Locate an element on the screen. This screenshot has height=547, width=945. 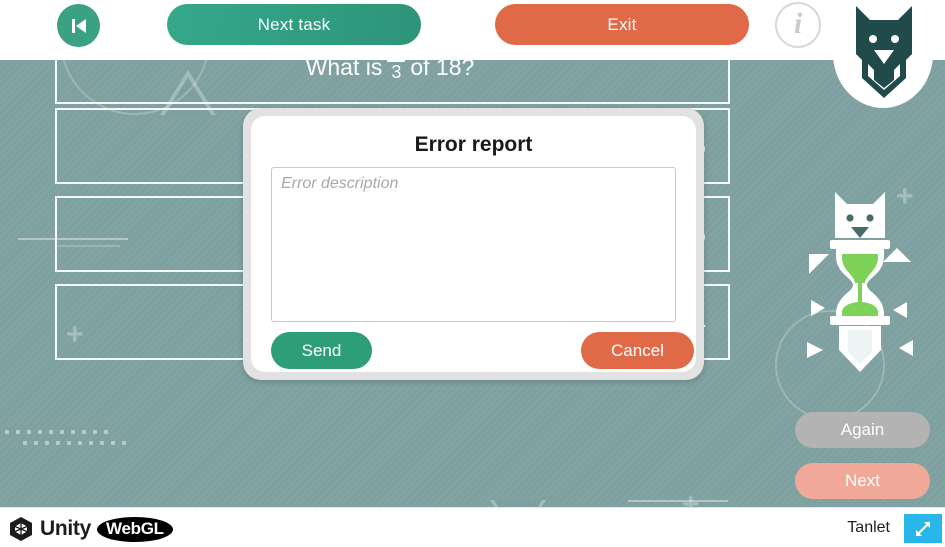
fox-head-logo is located at coordinates (883, 54).